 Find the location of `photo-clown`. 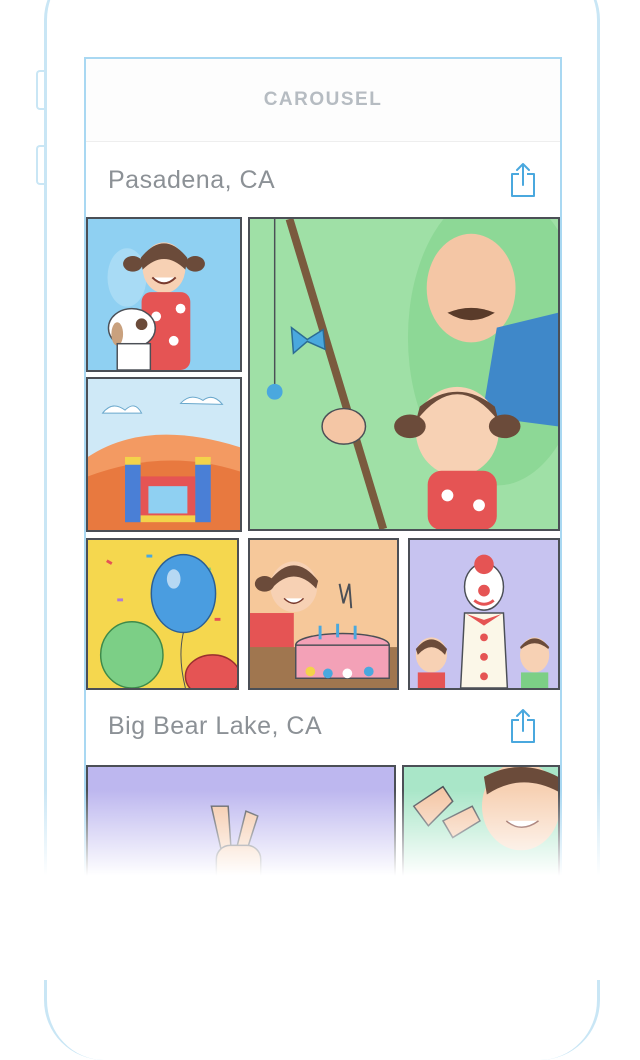

photo-clown is located at coordinates (484, 614).